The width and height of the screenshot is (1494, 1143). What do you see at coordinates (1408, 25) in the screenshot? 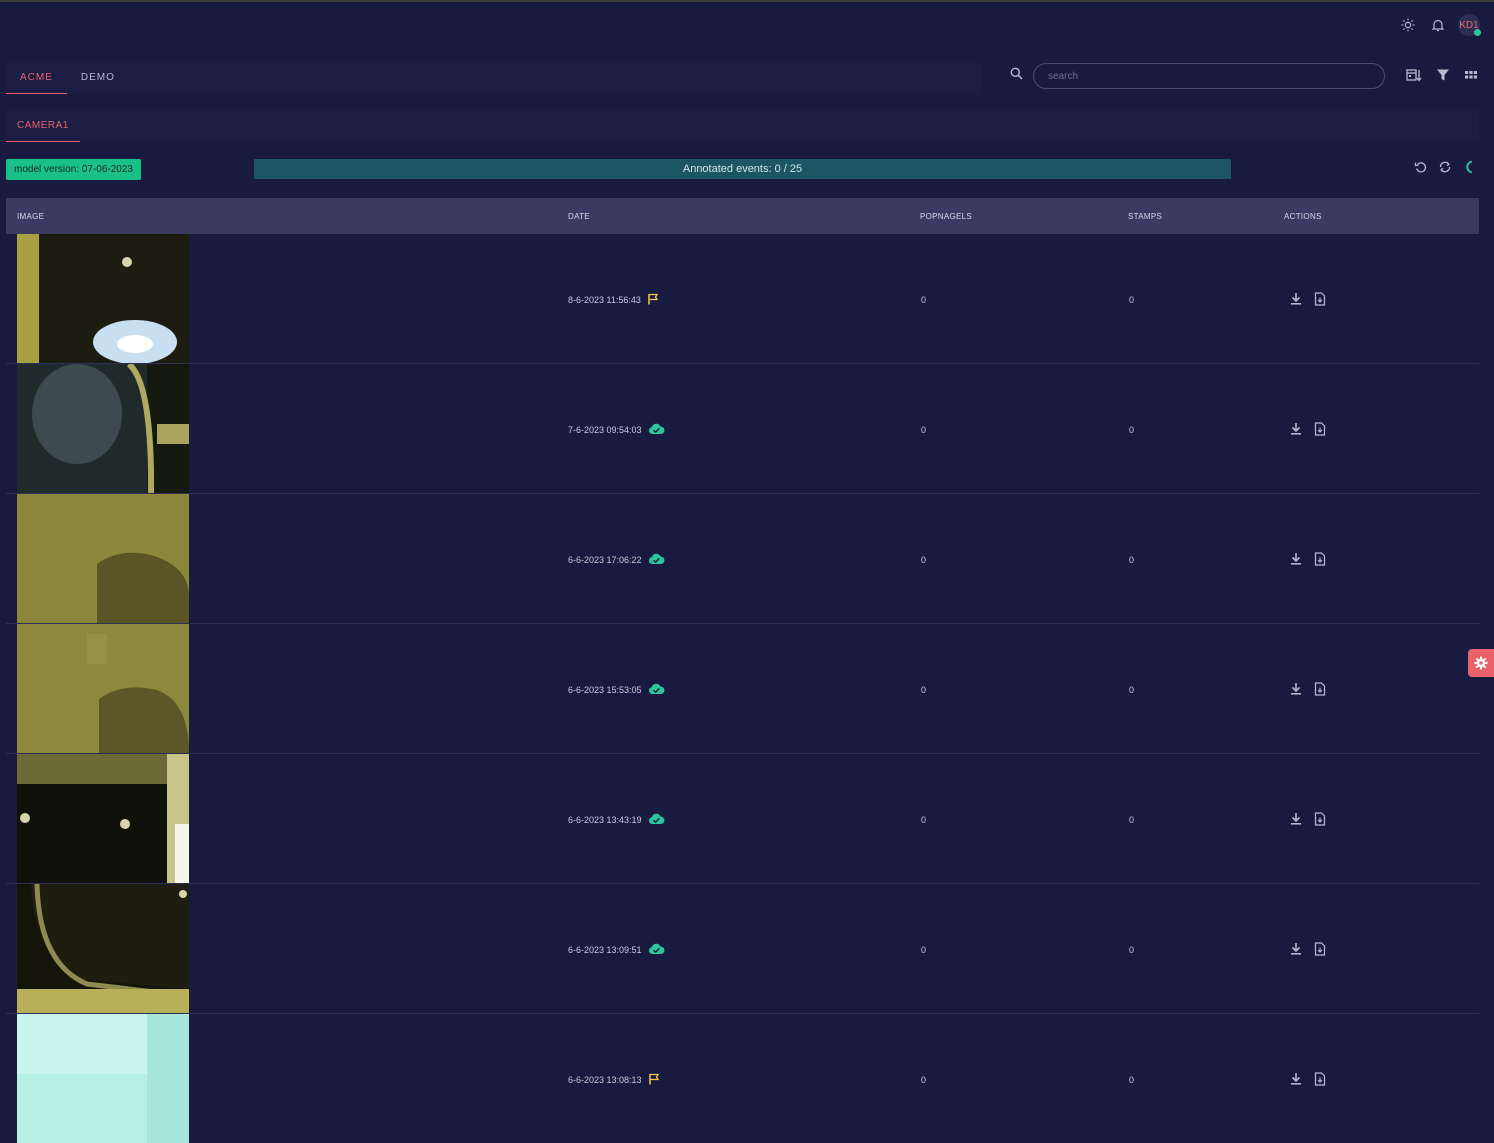
I see `sun-icon` at bounding box center [1408, 25].